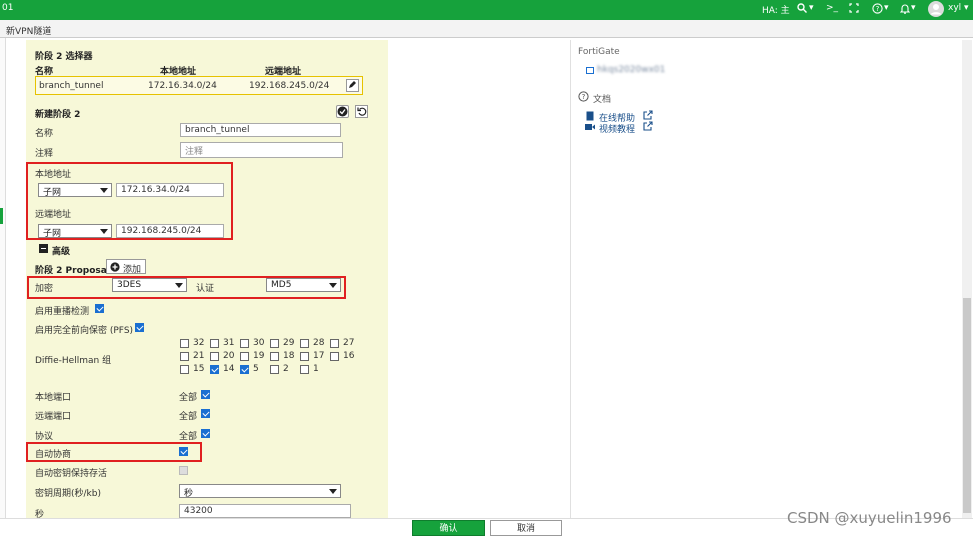 The height and width of the screenshot is (538, 973). Describe the element at coordinates (256, 369) in the screenshot. I see `dh-group-label: 5` at that location.